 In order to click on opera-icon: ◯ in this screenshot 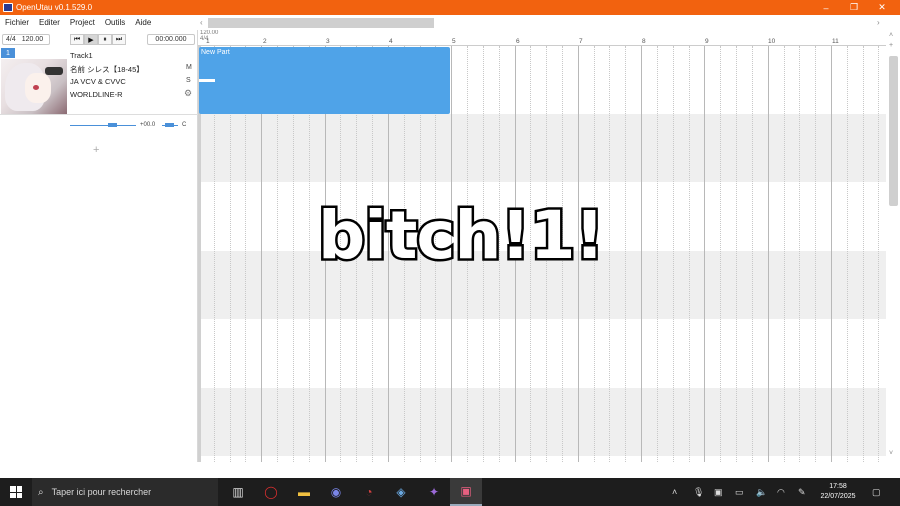, I will do `click(271, 492)`.